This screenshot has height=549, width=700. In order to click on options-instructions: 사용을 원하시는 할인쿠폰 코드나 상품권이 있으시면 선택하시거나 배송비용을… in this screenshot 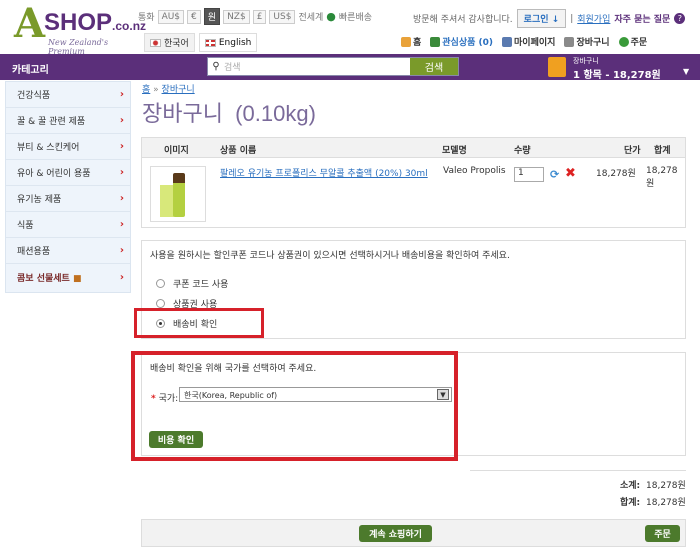, I will do `click(330, 256)`.